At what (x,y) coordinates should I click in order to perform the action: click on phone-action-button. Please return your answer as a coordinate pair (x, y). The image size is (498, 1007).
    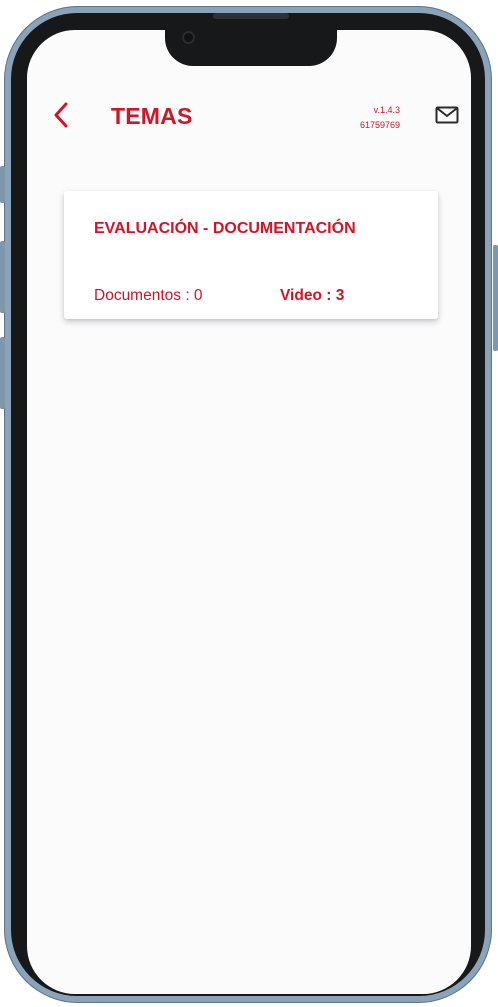
    Looking at the image, I should click on (2, 184).